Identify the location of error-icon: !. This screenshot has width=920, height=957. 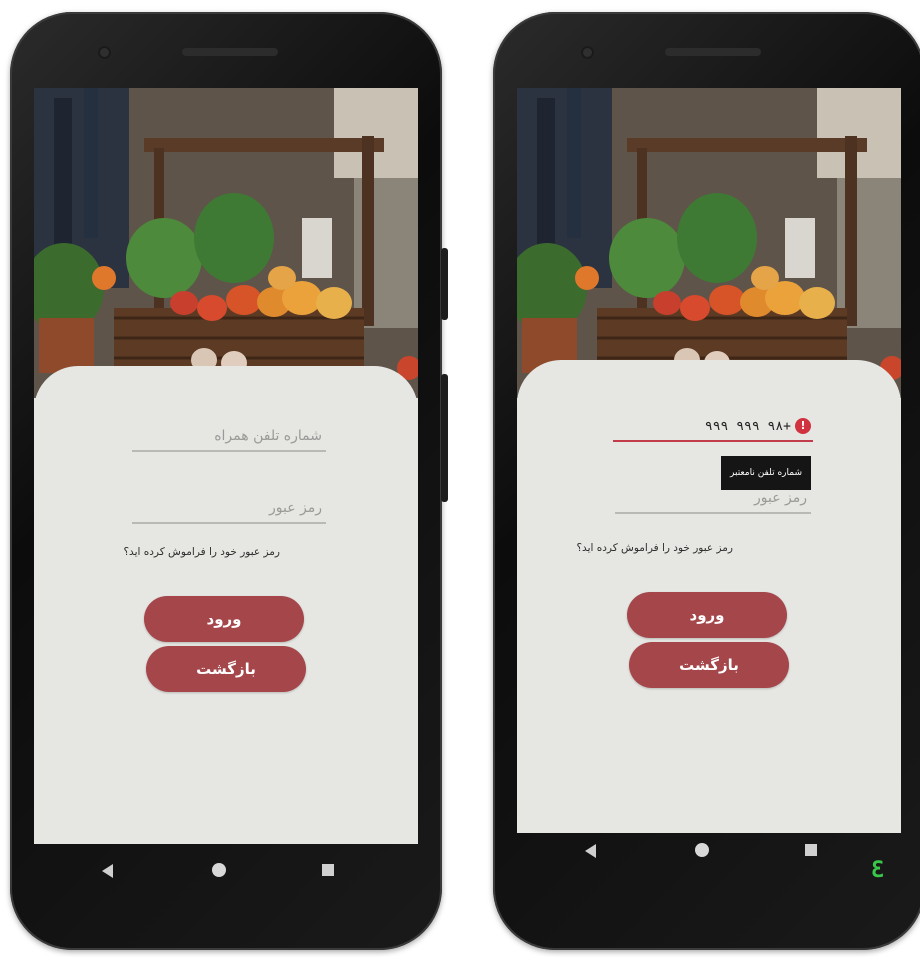
(803, 426).